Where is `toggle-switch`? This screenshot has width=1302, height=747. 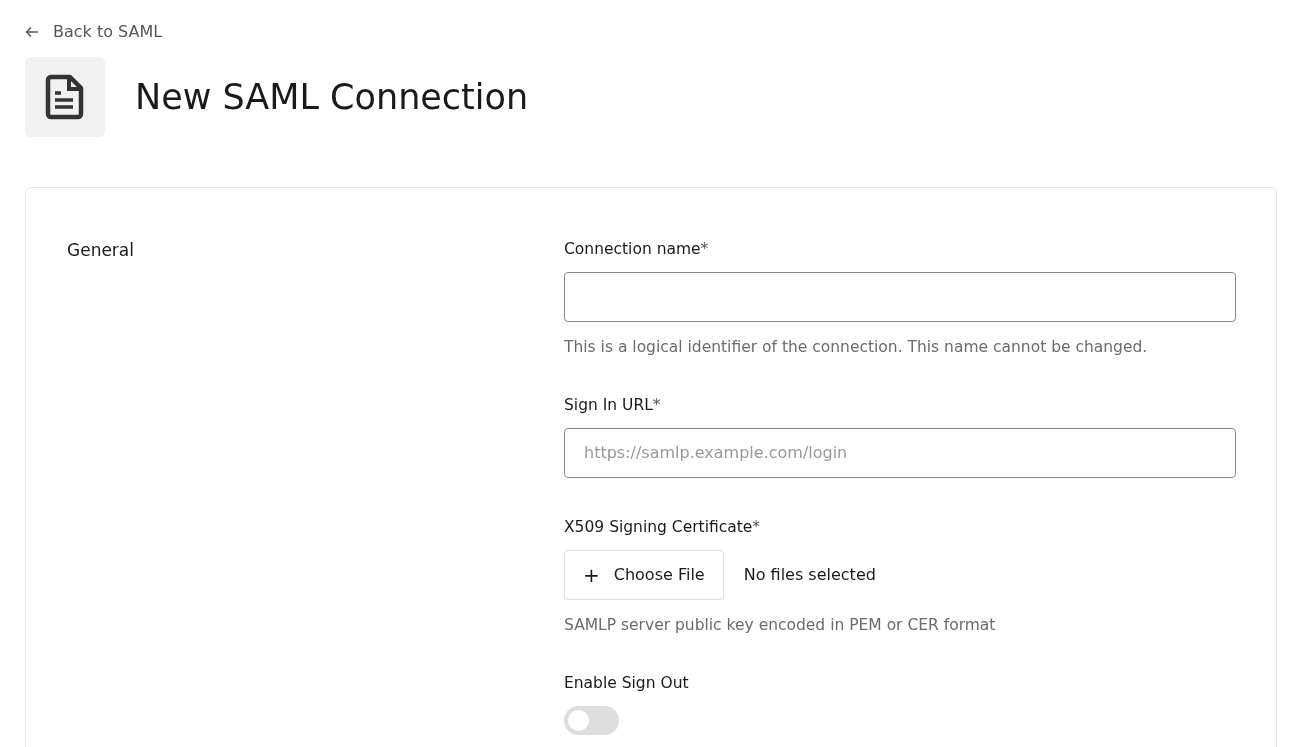
toggle-switch is located at coordinates (591, 720).